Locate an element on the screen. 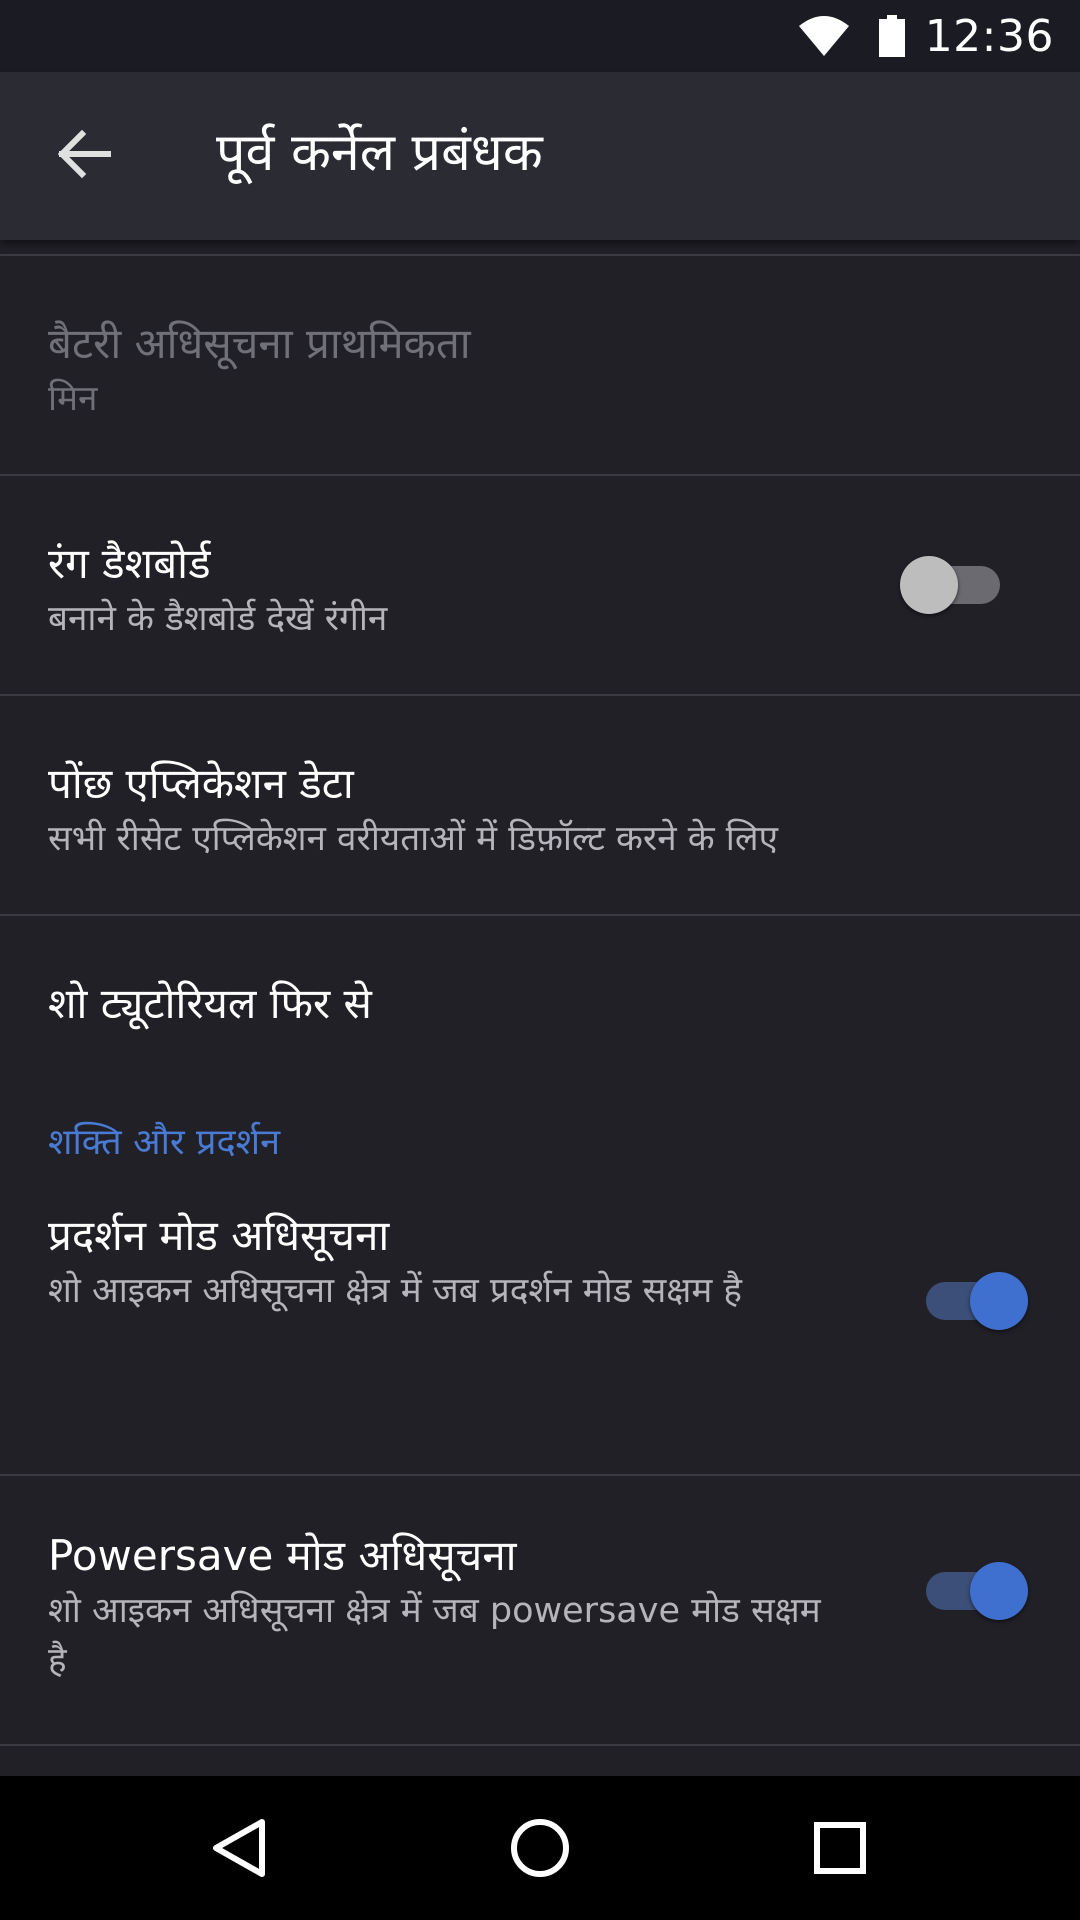 Image resolution: width=1080 pixels, height=1920 pixels. color-dashboard-switch is located at coordinates (955, 585).